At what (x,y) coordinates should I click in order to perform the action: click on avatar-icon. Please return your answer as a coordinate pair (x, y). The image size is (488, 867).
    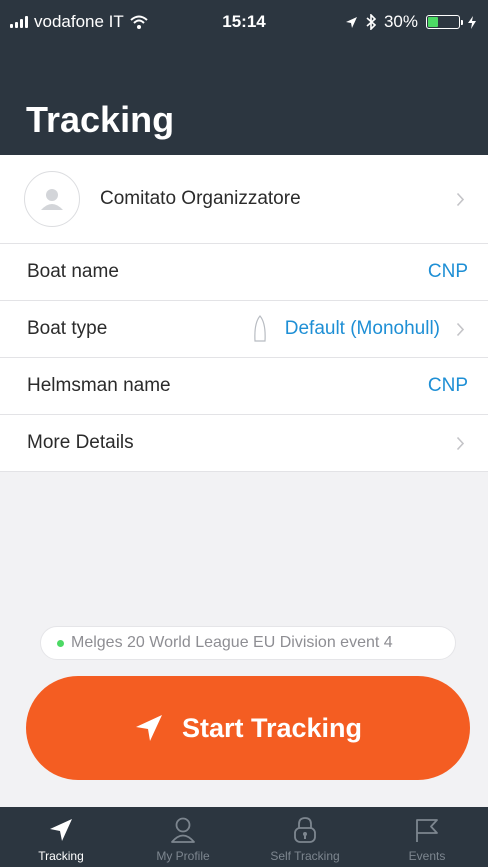
    Looking at the image, I should click on (52, 199).